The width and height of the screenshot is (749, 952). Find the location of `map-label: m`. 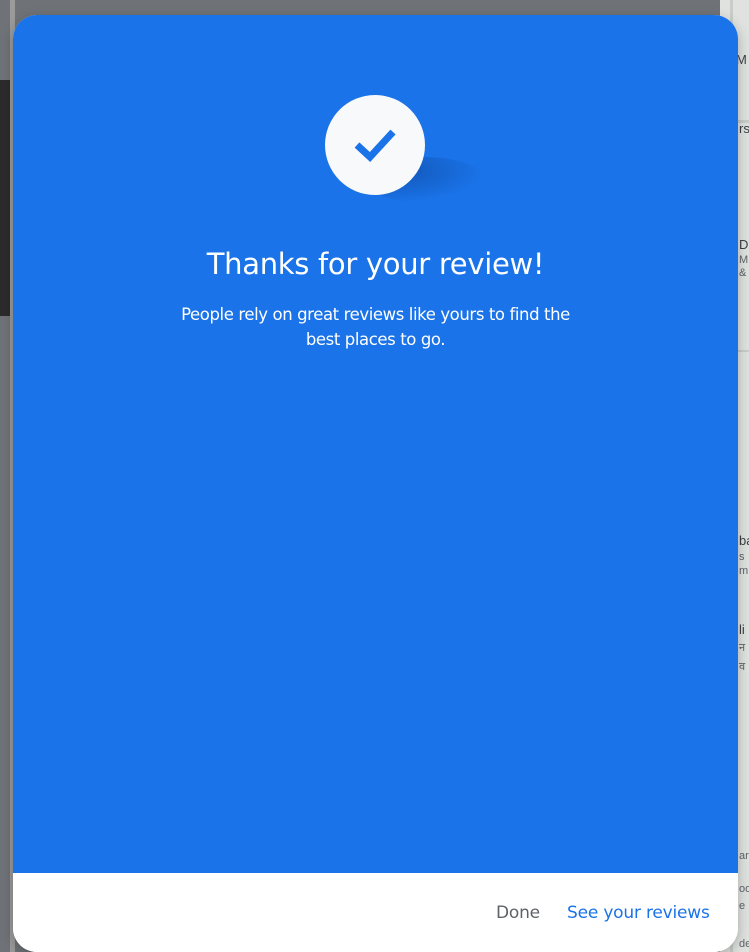

map-label: m is located at coordinates (744, 571).